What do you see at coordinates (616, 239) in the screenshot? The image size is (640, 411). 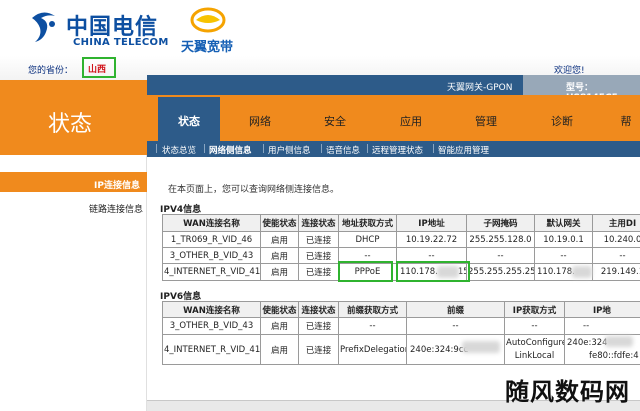 I see `table-cell: 10.240.0` at bounding box center [616, 239].